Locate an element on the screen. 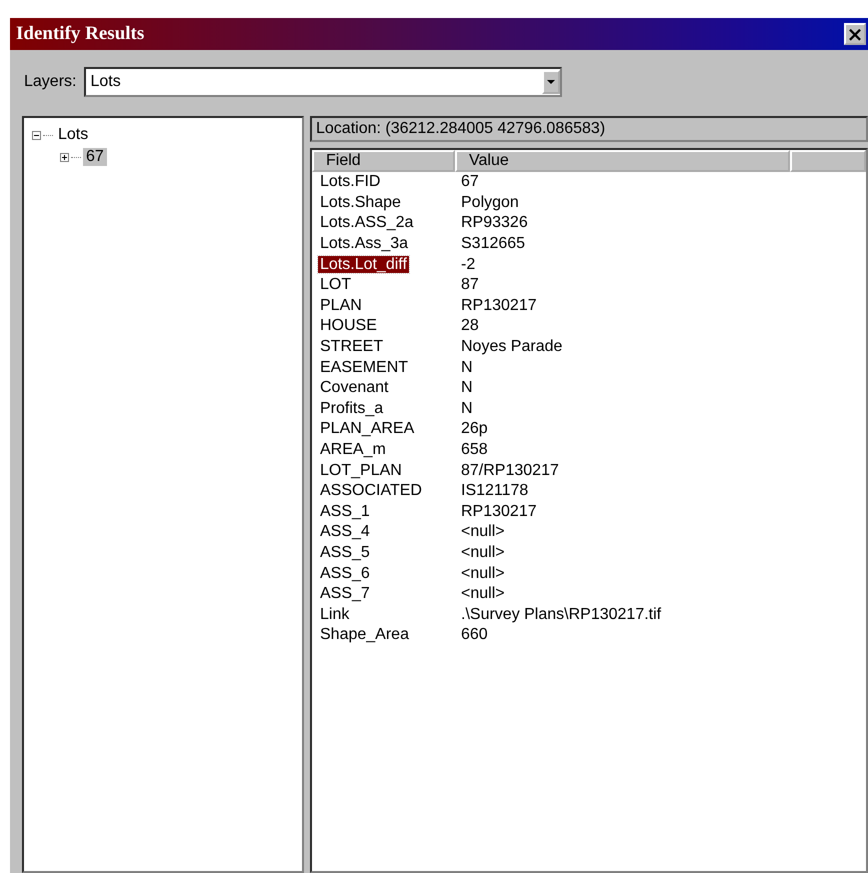 The image size is (868, 873). field-value: 67 is located at coordinates (469, 182).